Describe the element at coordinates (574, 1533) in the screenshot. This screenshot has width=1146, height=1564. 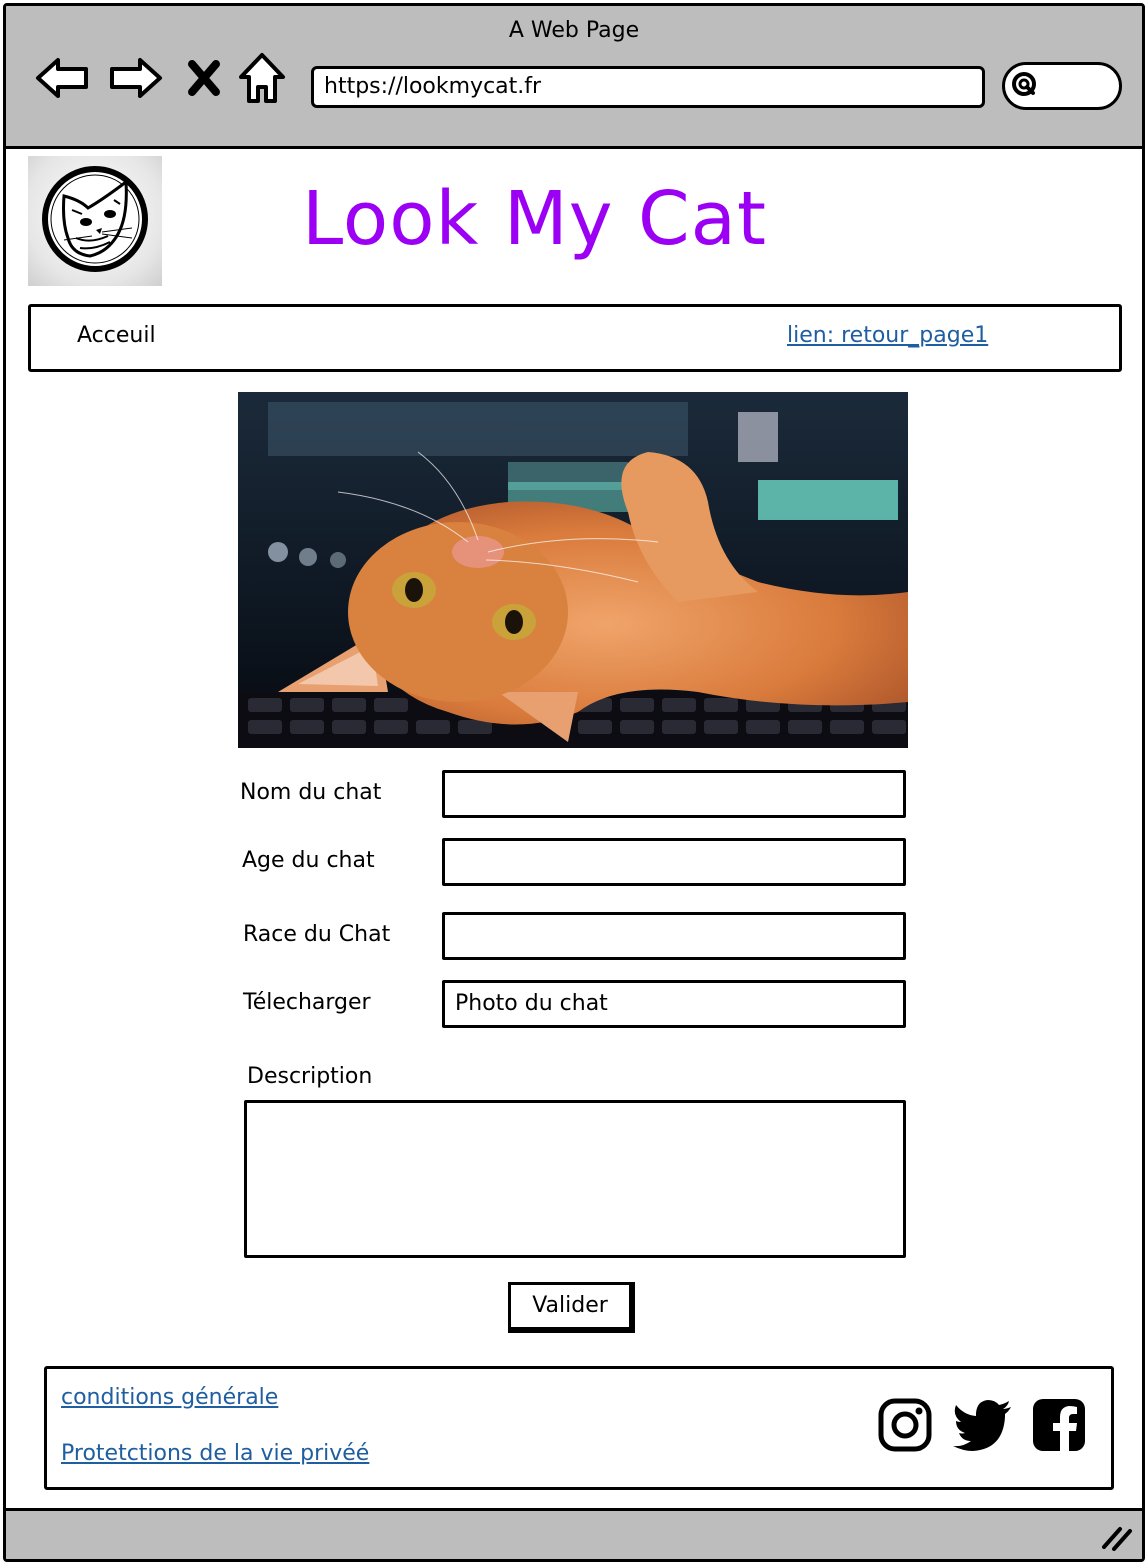
I see `browser-status-bar` at that location.